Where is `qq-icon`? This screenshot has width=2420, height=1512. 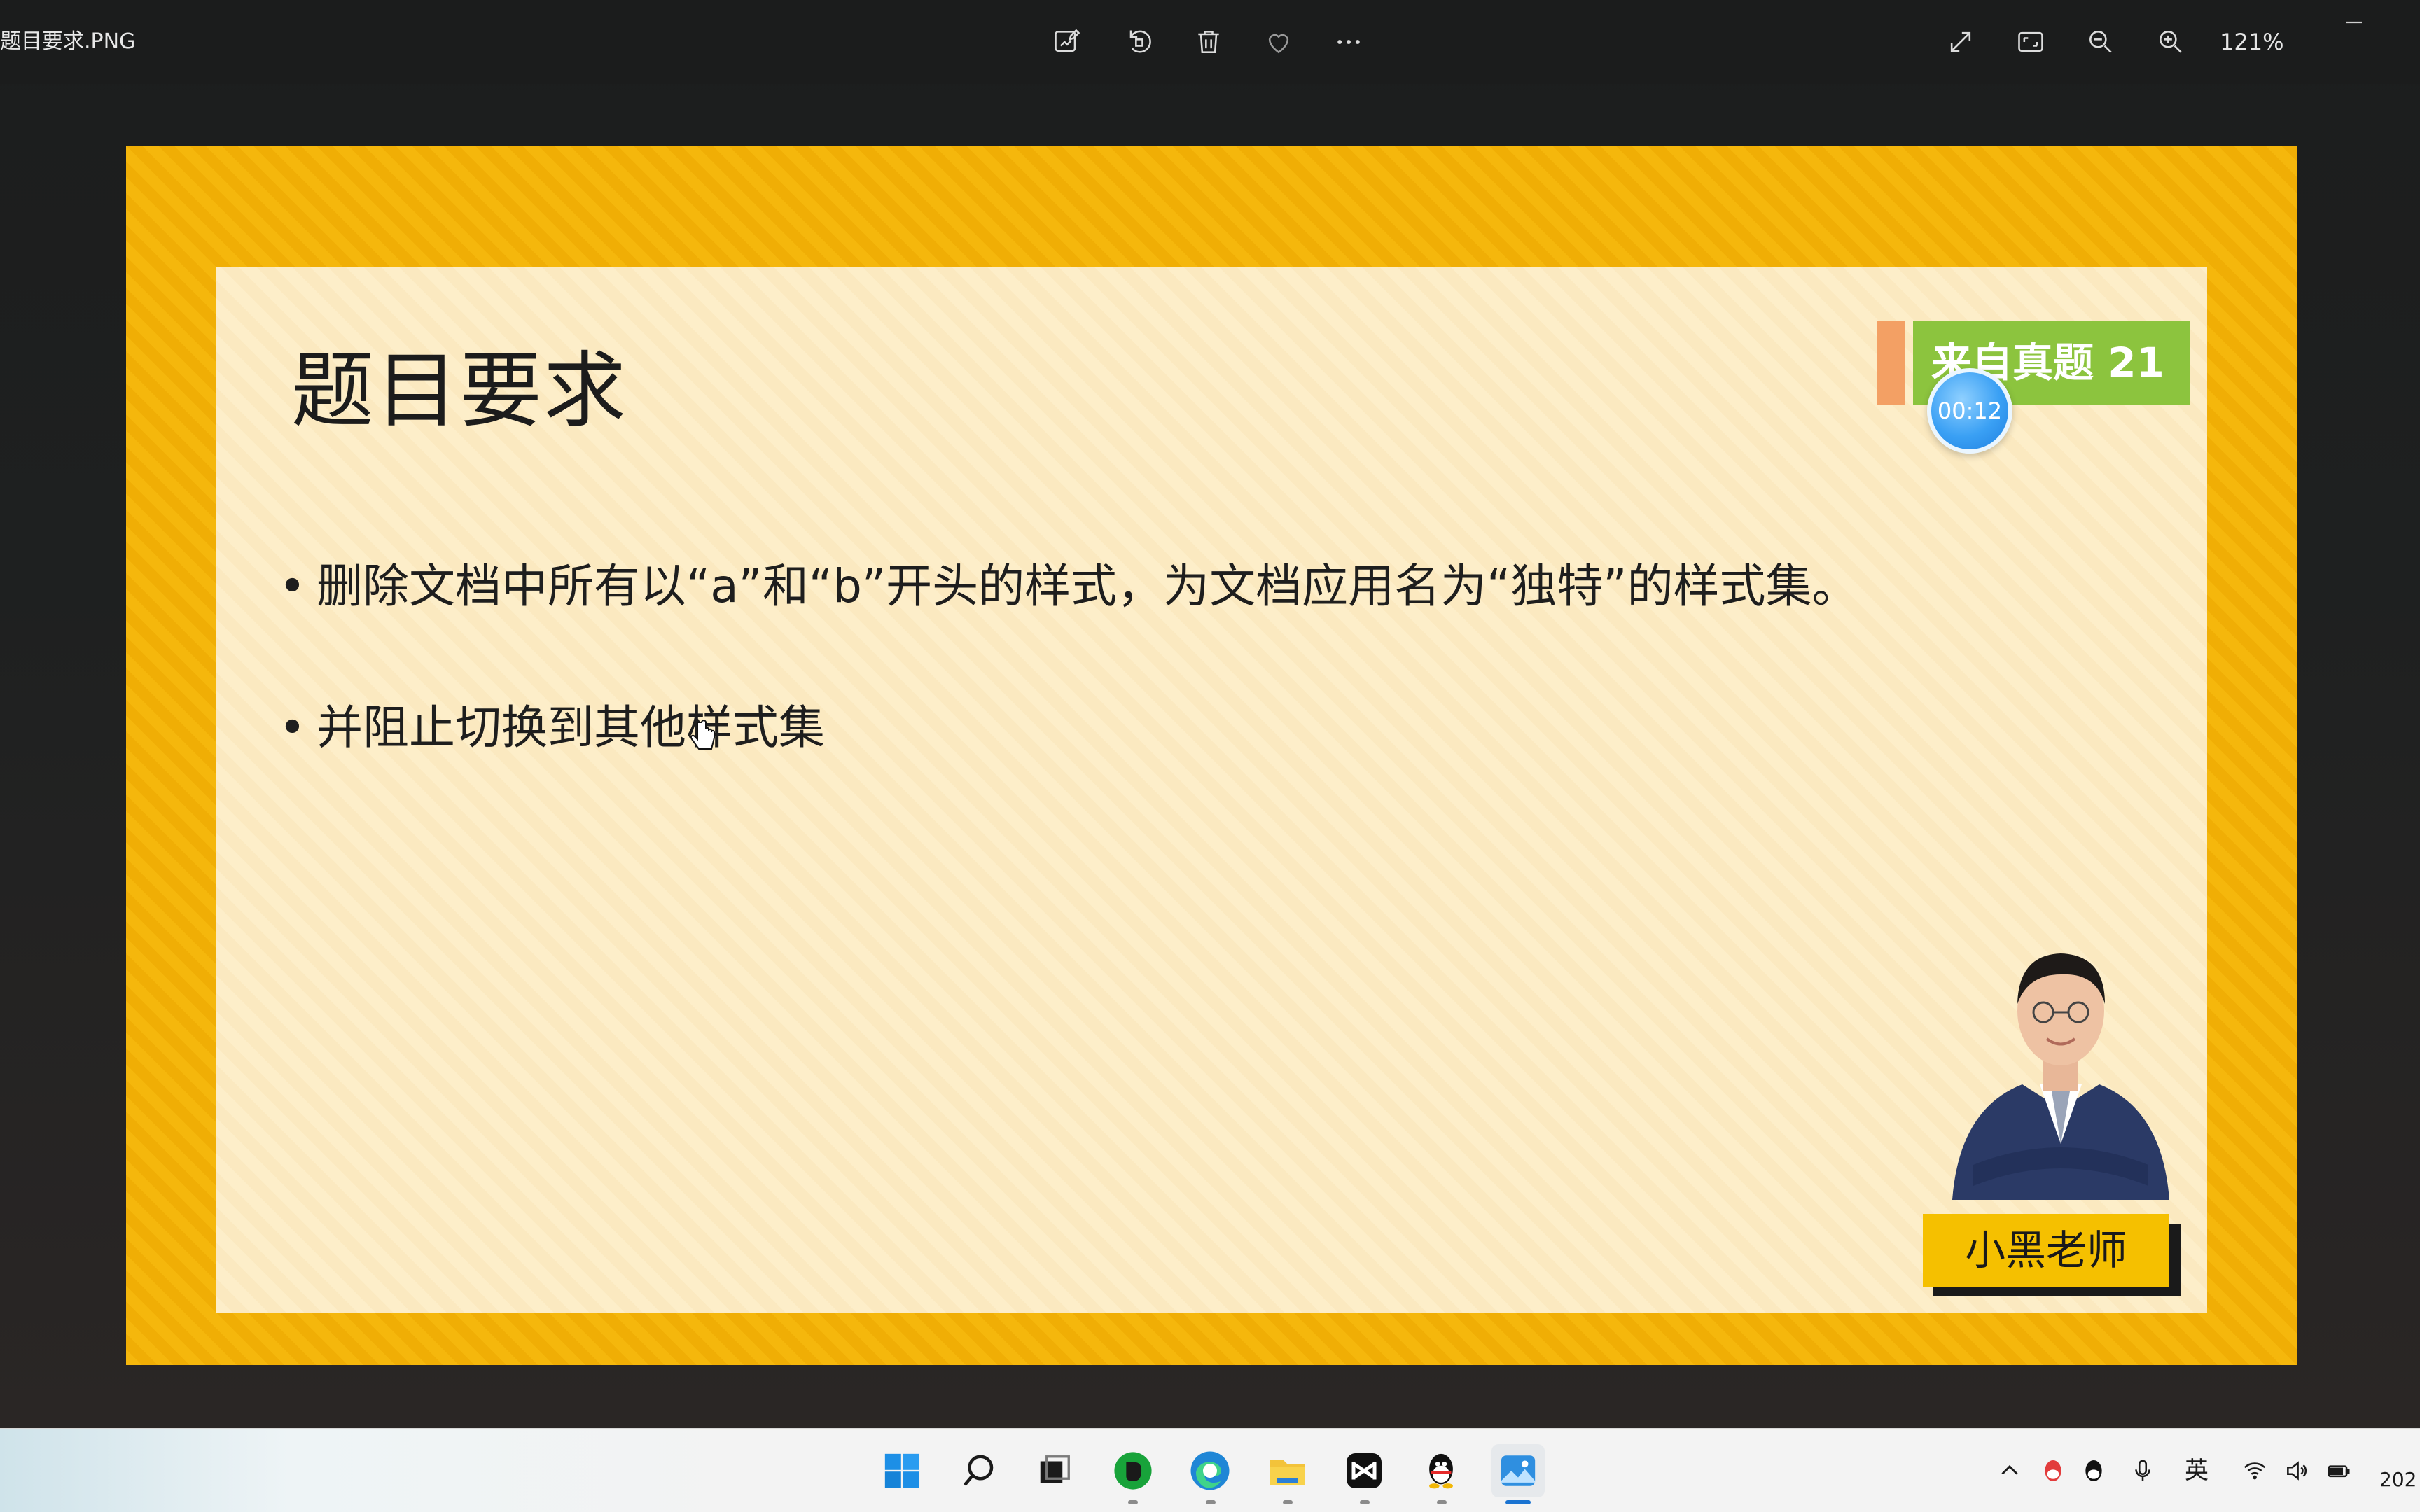 qq-icon is located at coordinates (1441, 1470).